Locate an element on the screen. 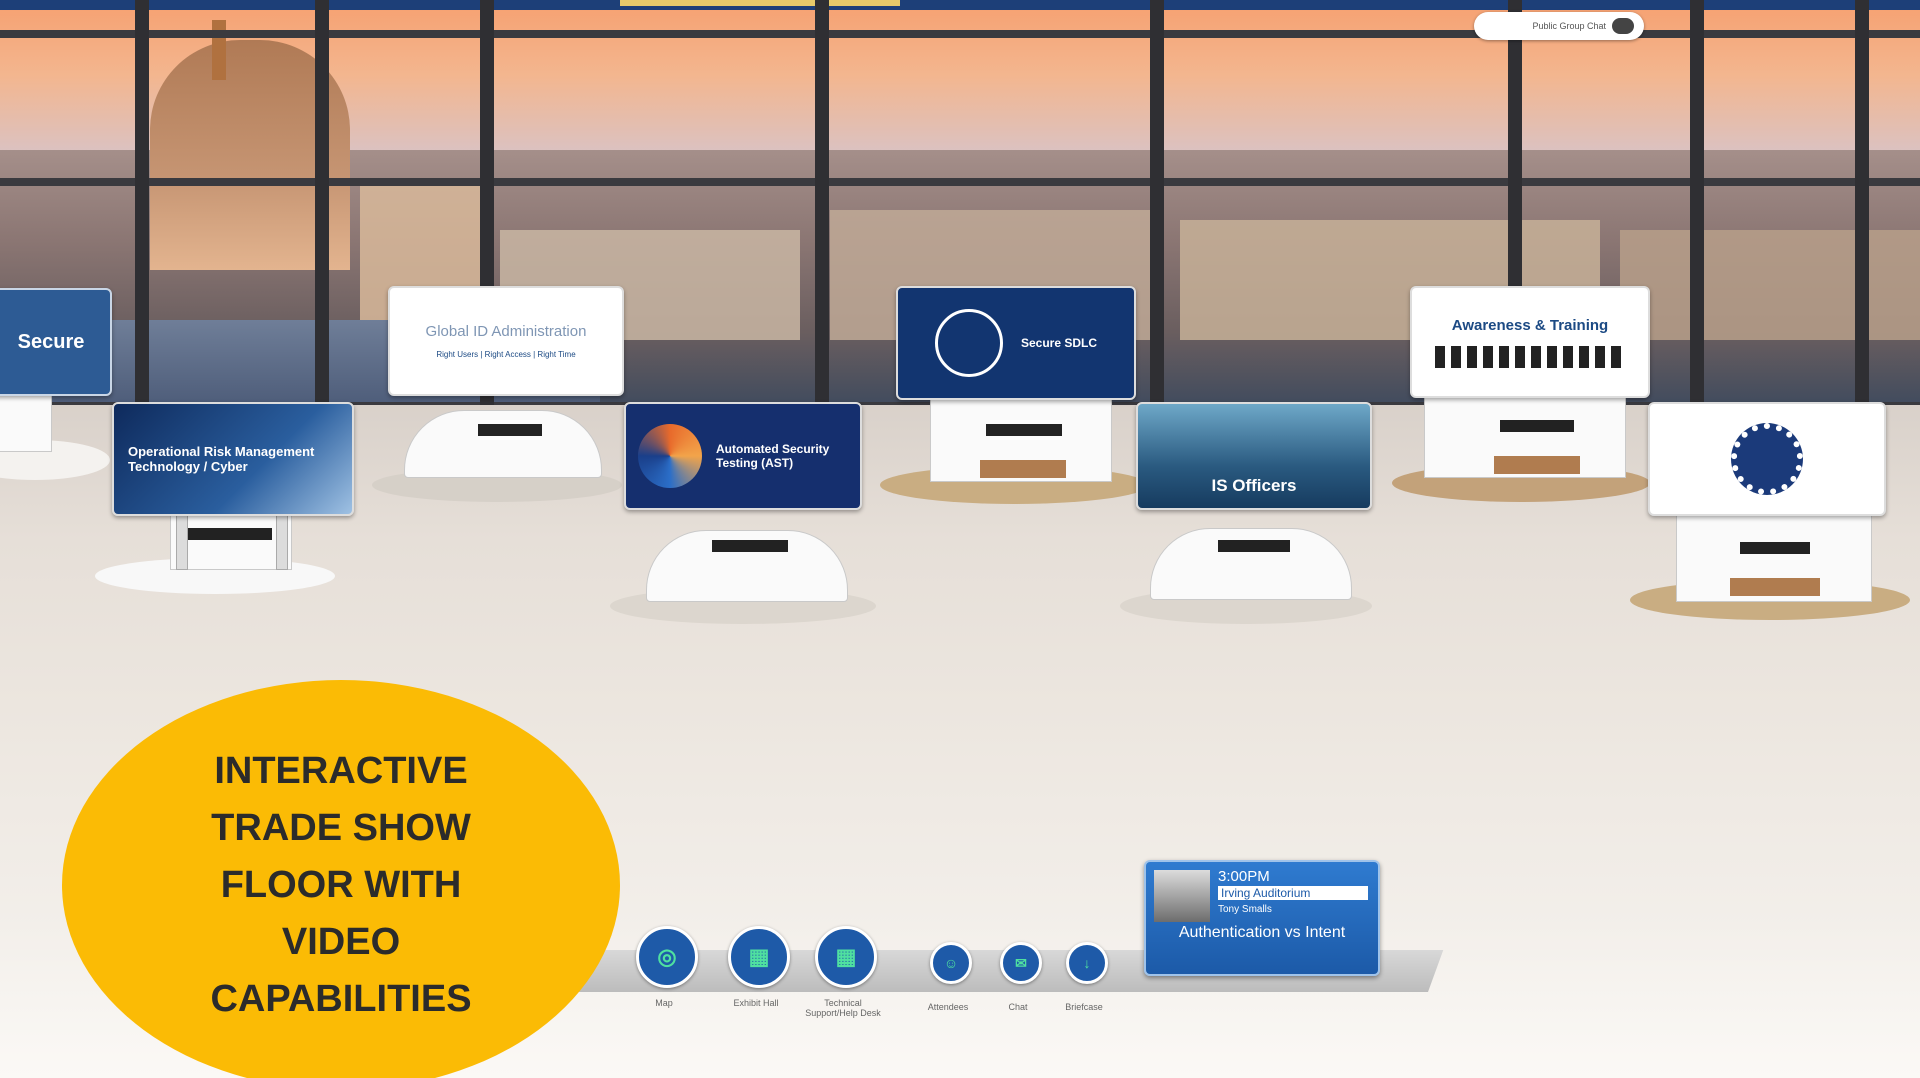 Image resolution: width=1920 pixels, height=1078 pixels. top-bar is located at coordinates (960, 5).